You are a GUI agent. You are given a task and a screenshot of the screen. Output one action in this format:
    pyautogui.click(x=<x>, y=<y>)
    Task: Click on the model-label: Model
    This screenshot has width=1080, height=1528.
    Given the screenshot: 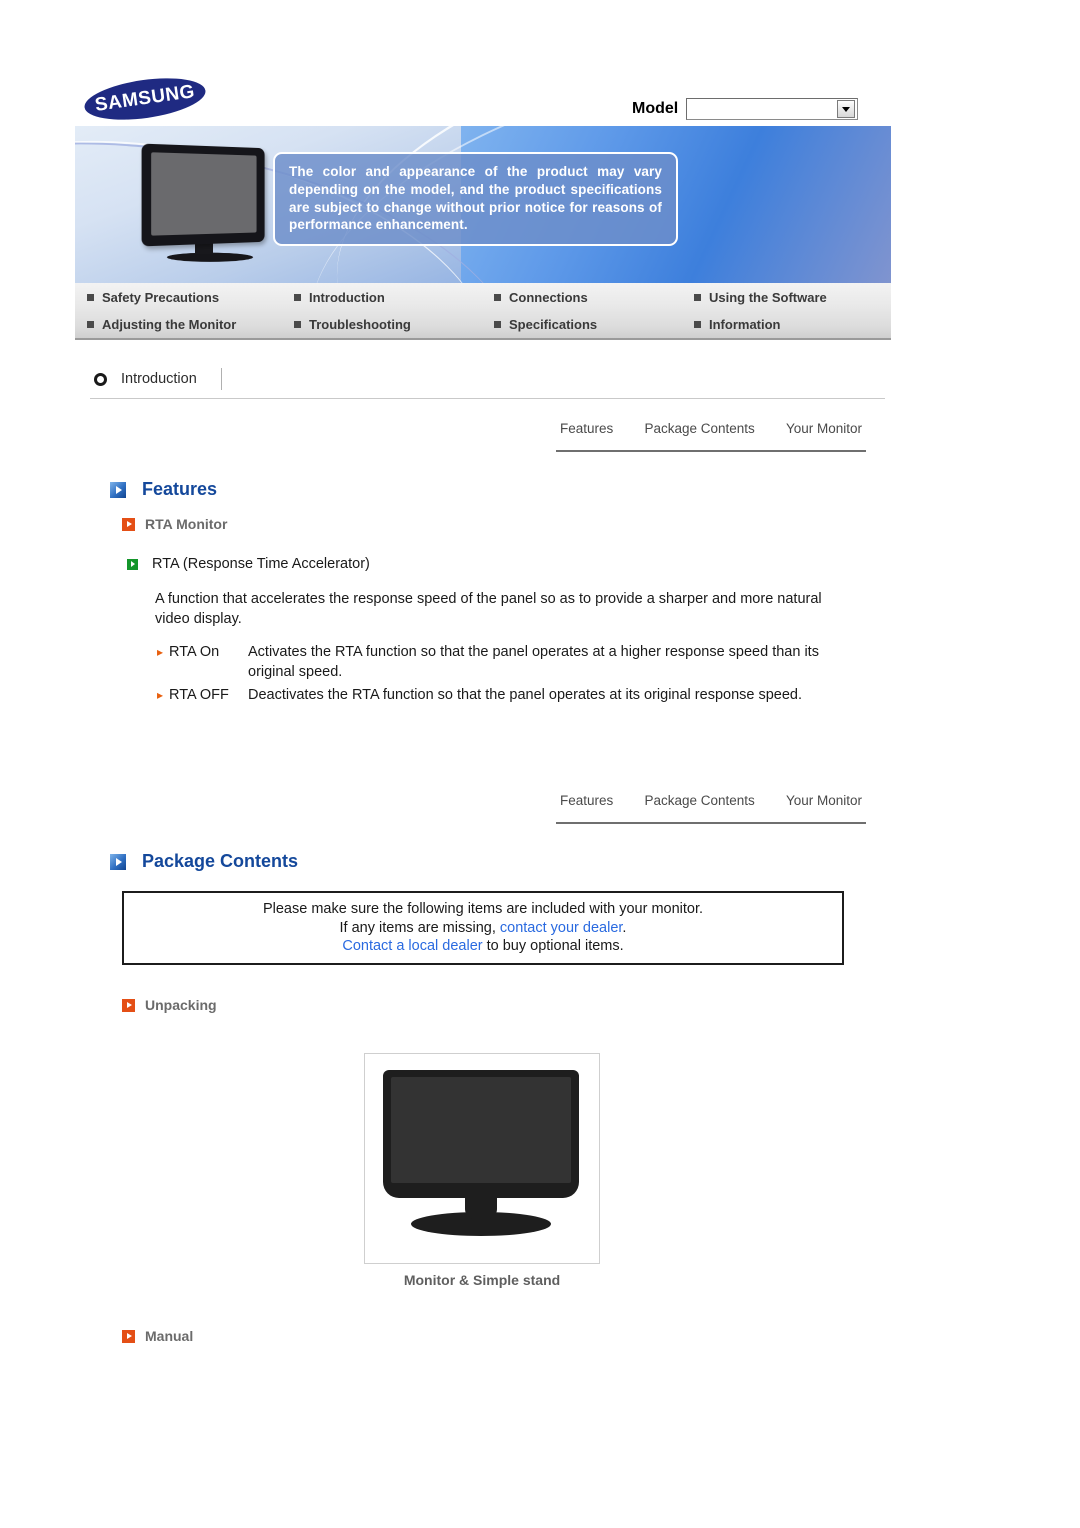 What is the action you would take?
    pyautogui.click(x=655, y=108)
    